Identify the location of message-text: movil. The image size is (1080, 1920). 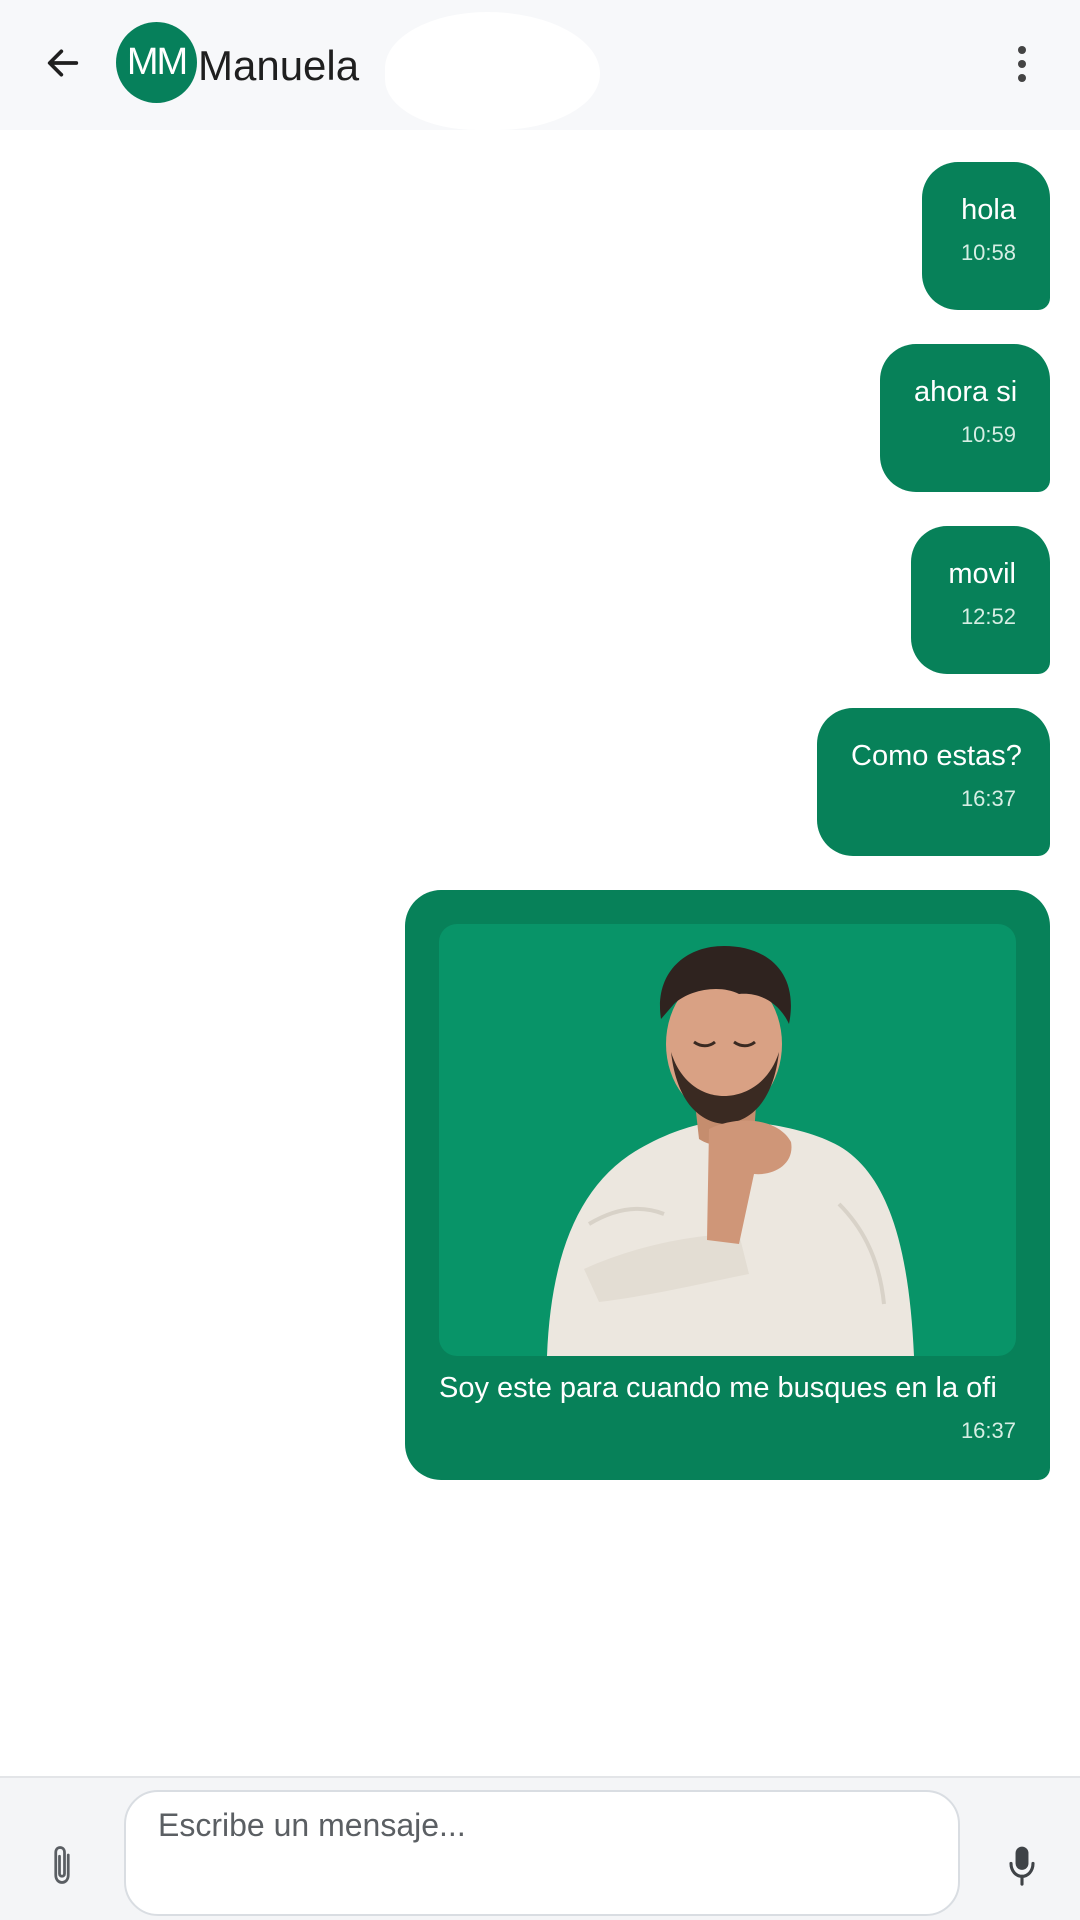
(982, 574).